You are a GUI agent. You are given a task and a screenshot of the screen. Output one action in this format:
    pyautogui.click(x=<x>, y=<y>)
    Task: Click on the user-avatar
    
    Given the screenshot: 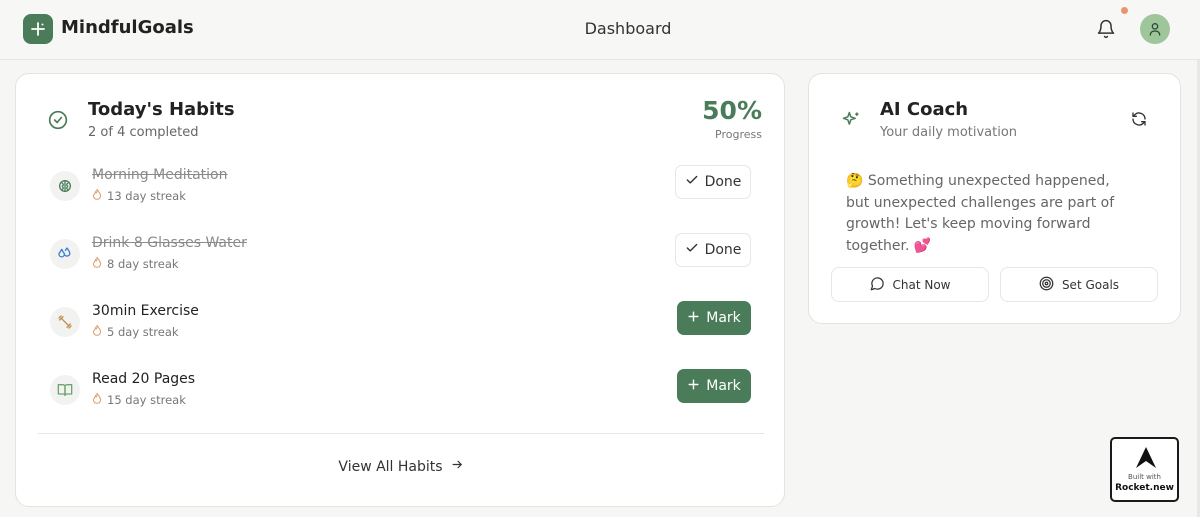 What is the action you would take?
    pyautogui.click(x=1155, y=29)
    